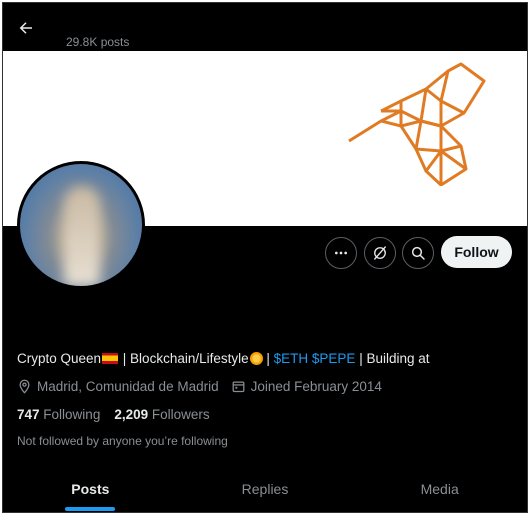  What do you see at coordinates (268, 358) in the screenshot?
I see `bio-text-3: |` at bounding box center [268, 358].